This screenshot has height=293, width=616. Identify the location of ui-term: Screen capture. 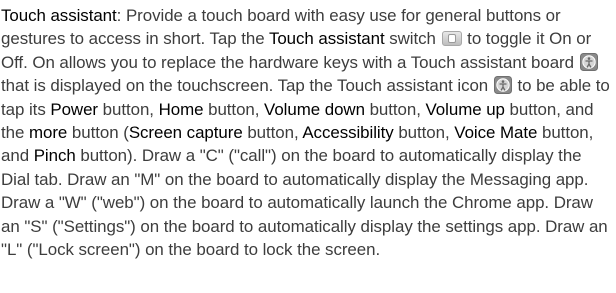
(185, 133).